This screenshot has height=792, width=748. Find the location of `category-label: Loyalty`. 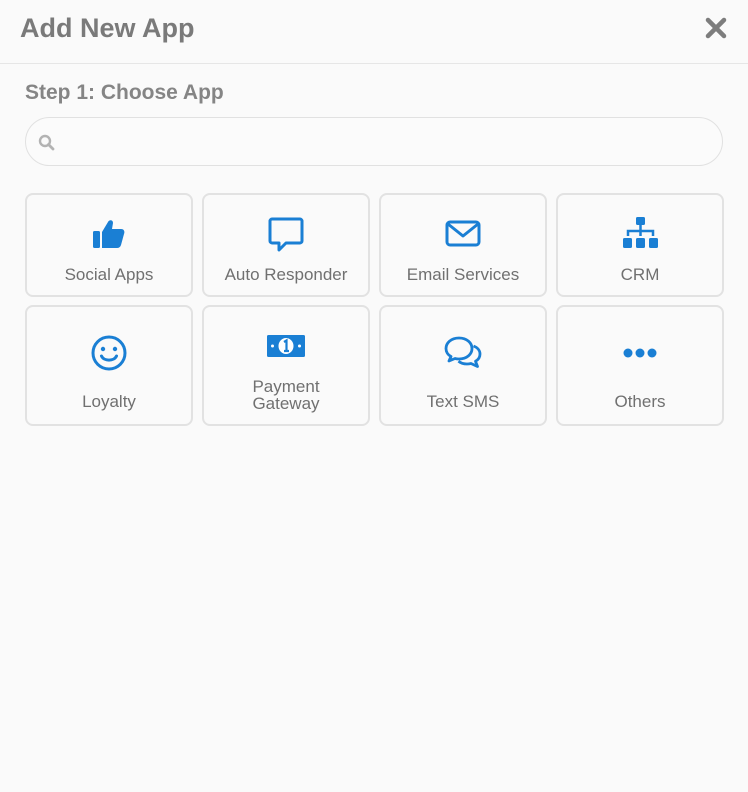

category-label: Loyalty is located at coordinates (109, 401).